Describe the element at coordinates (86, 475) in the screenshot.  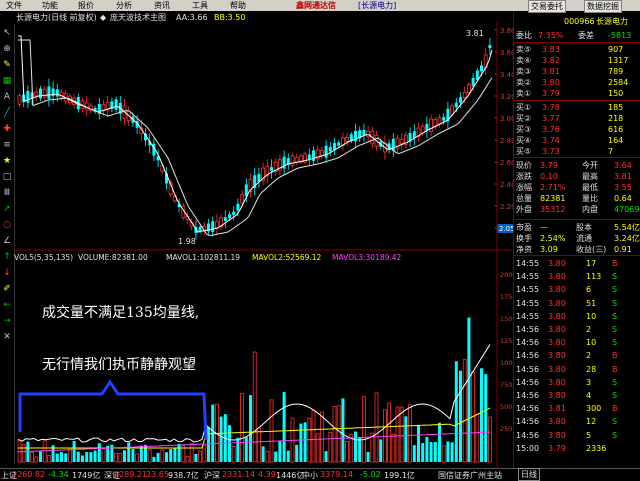
I see `sh-amount: 1749亿` at that location.